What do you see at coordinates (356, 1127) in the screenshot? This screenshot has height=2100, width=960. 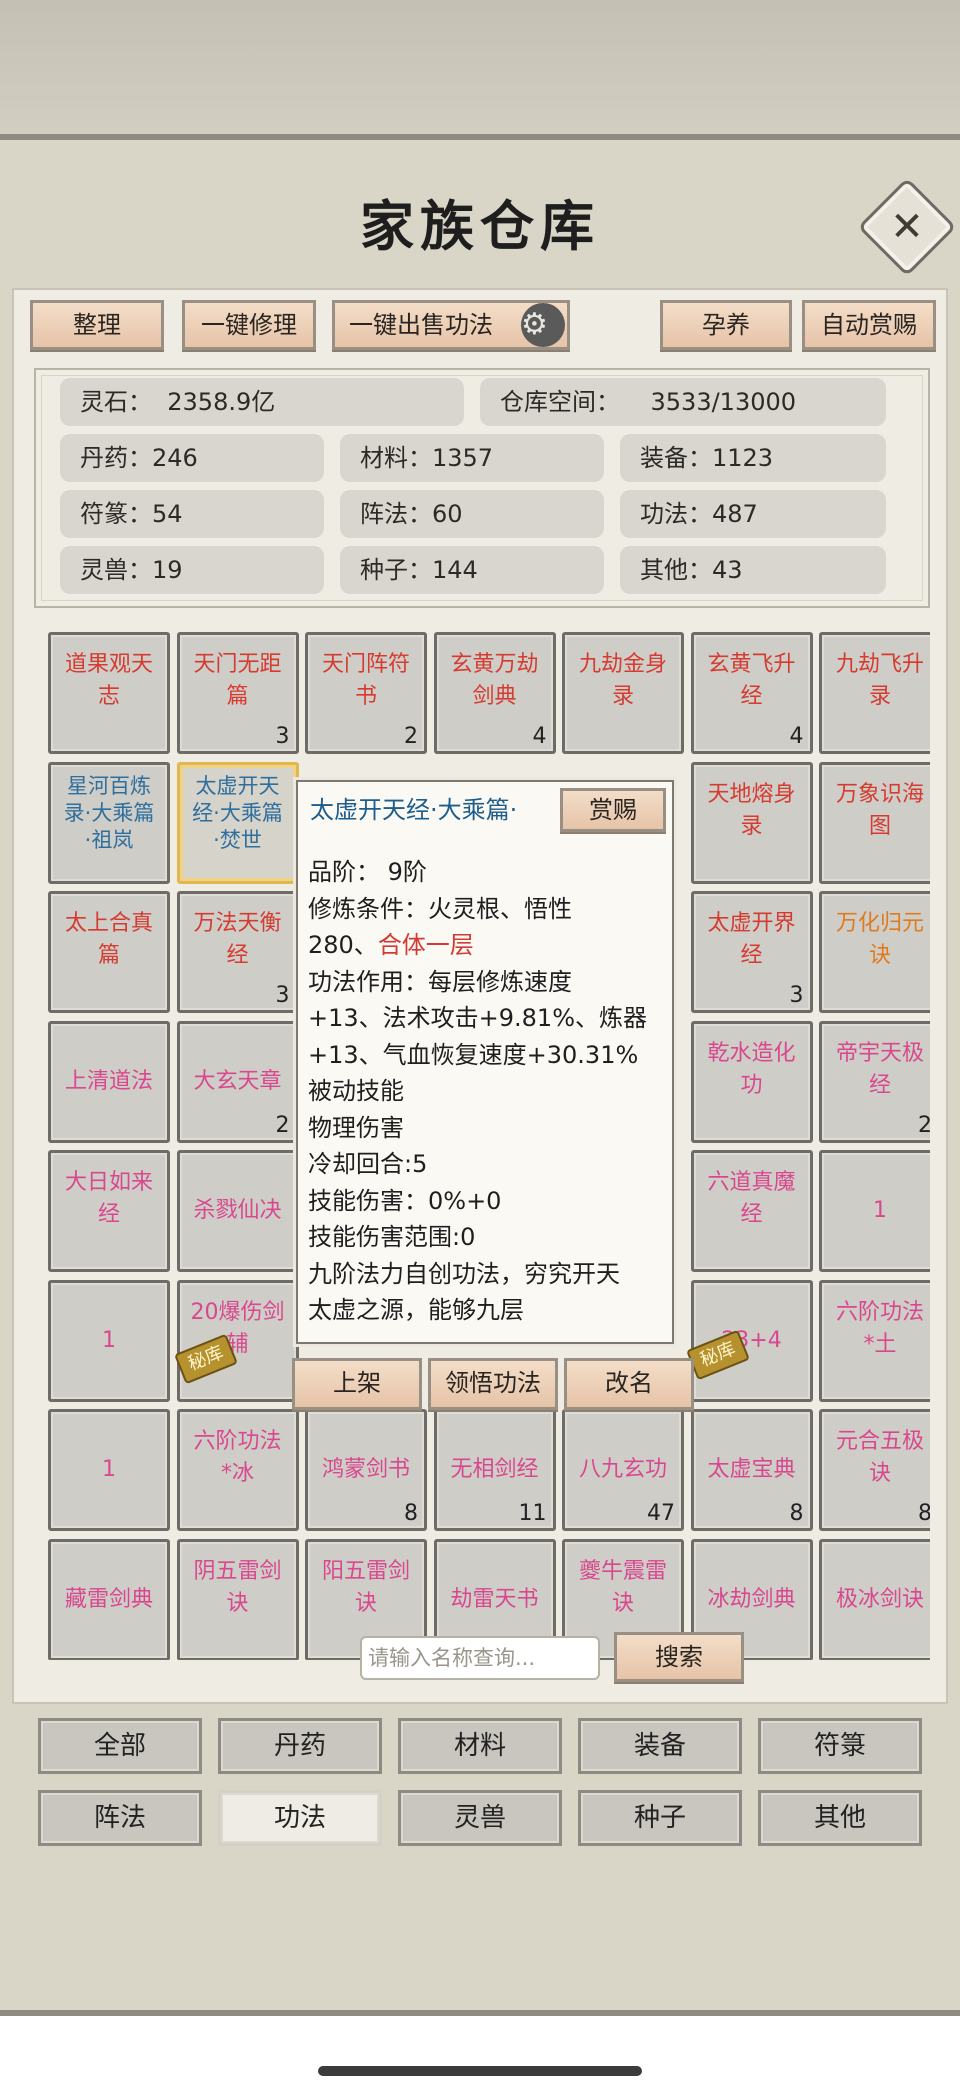 I see `popup-damage-type: 物理伤害` at bounding box center [356, 1127].